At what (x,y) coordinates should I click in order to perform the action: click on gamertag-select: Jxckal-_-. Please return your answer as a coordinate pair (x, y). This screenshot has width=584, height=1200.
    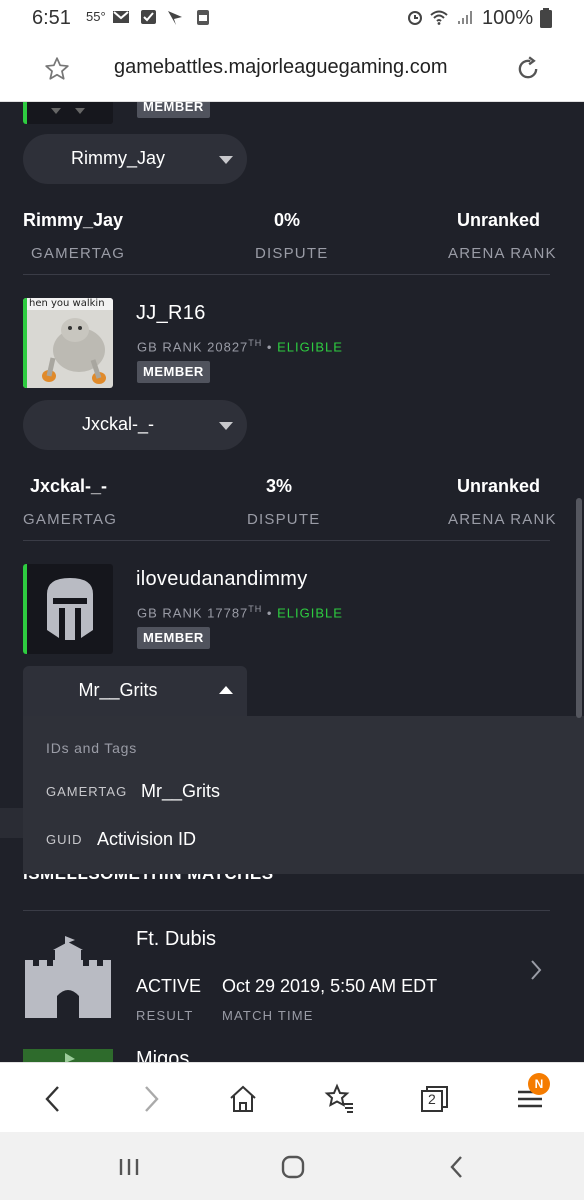
    Looking at the image, I should click on (135, 425).